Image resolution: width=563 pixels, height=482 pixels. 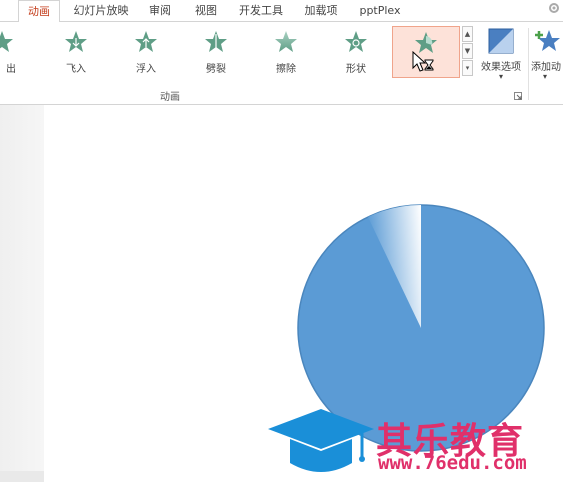 I want to click on gallery-scroll-up-button: ▲, so click(x=467, y=34).